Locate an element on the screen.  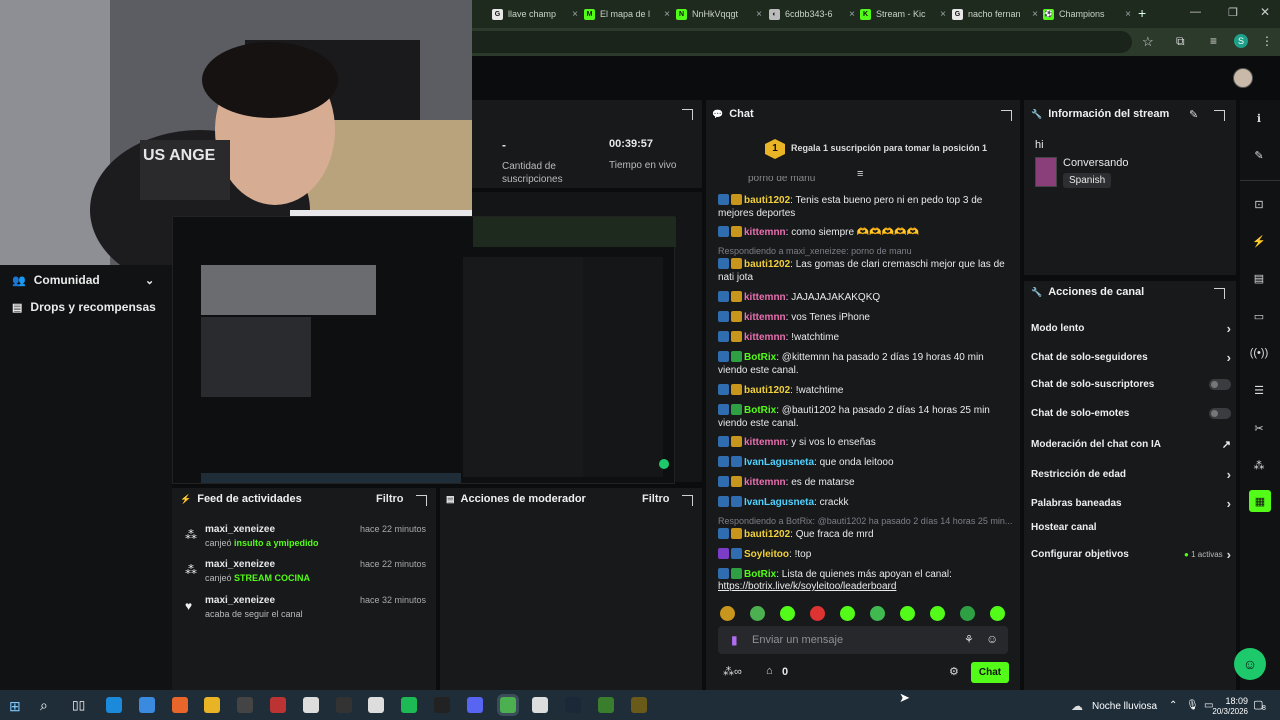
close-tab-icon: × is located at coordinates (1035, 14).